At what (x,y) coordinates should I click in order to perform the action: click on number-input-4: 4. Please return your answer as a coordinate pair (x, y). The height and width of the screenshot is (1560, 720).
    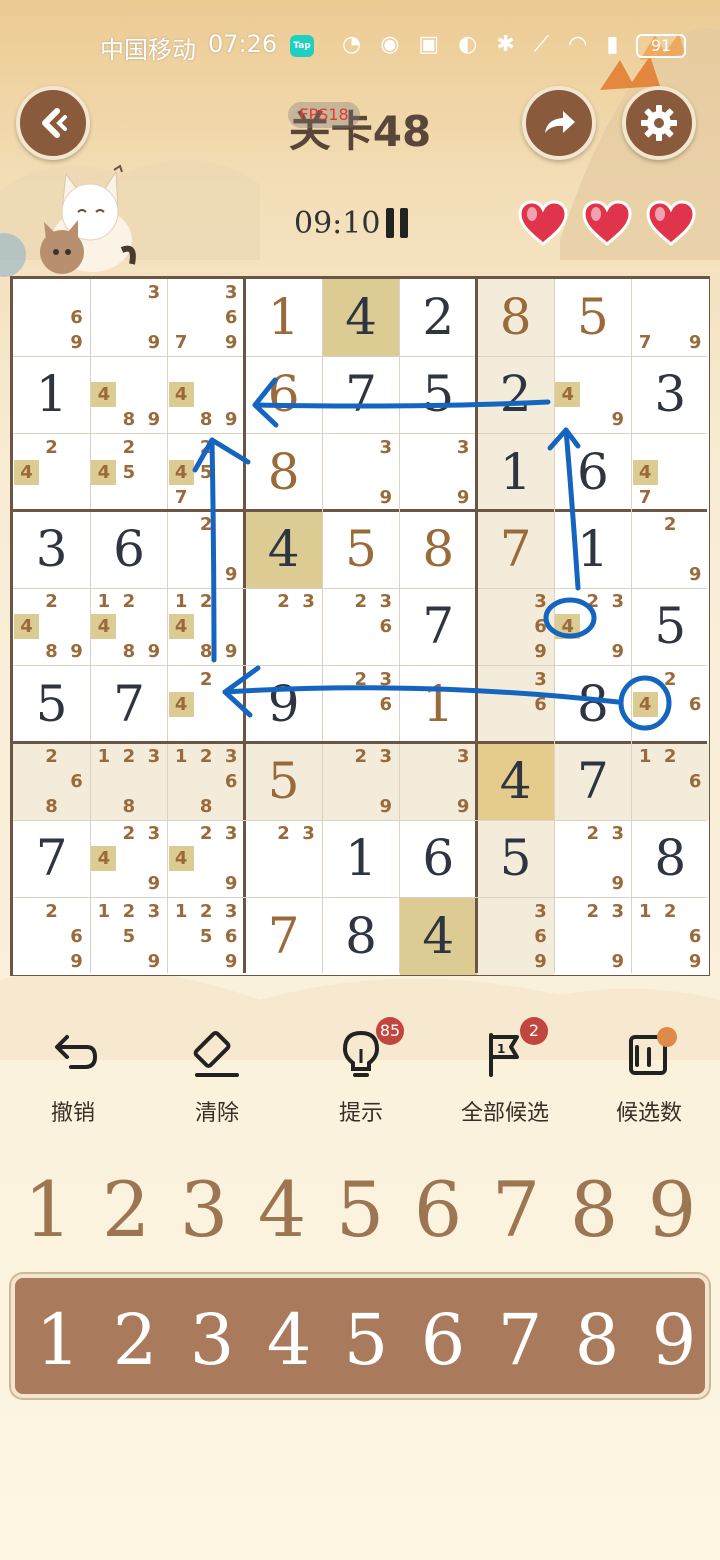
    Looking at the image, I should click on (289, 1340).